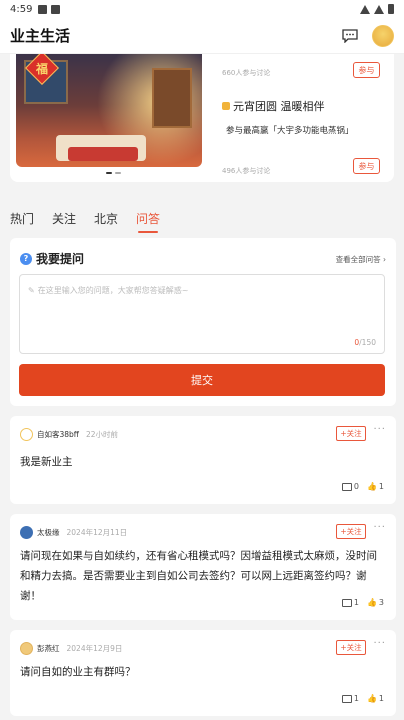  I want to click on app-bar: 业主生活, so click(202, 36).